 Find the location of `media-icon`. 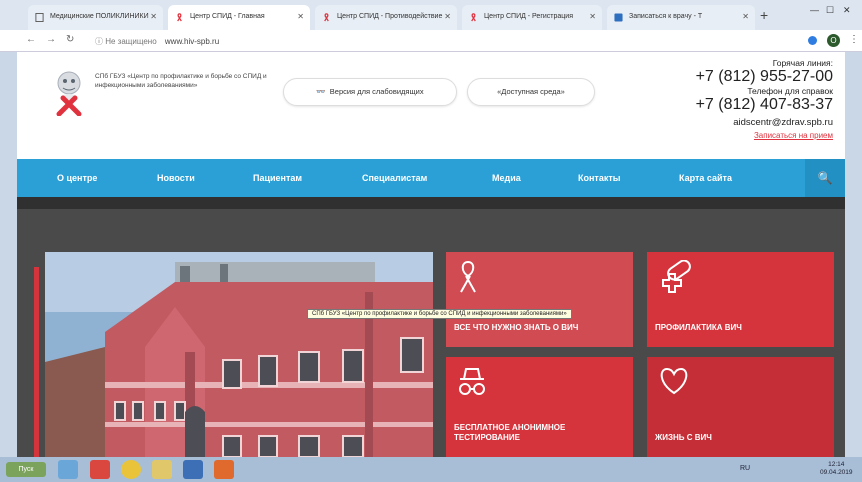

media-icon is located at coordinates (193, 469).